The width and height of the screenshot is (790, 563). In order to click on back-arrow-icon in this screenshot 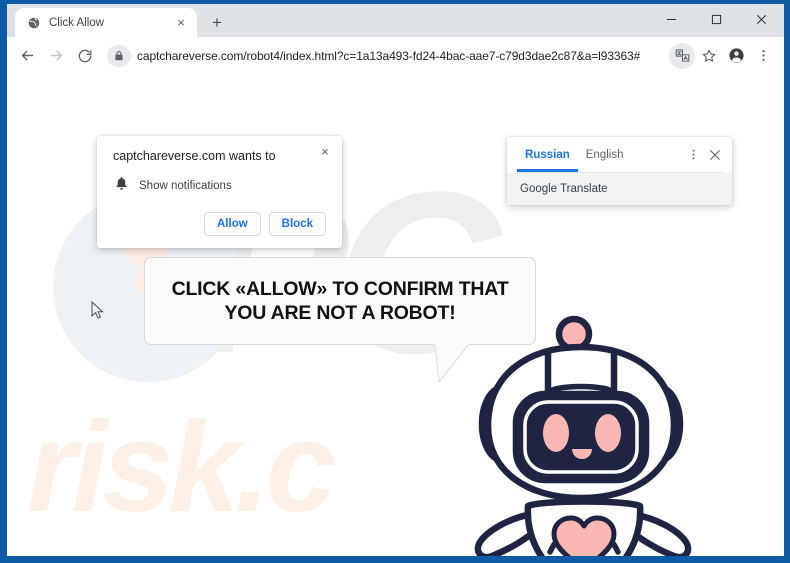, I will do `click(27, 56)`.